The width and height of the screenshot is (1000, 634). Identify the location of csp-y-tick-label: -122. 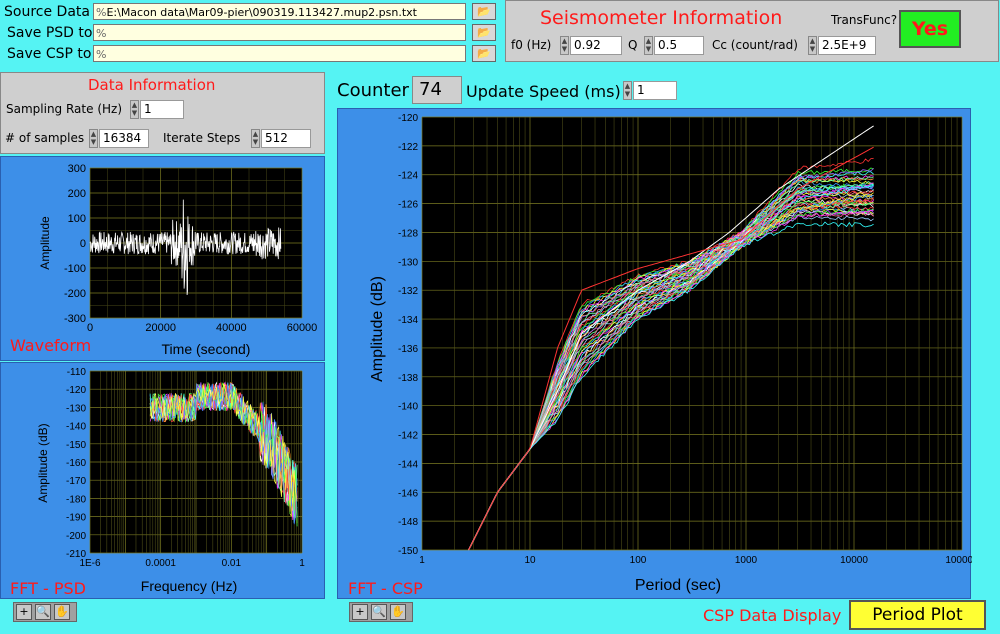
(408, 147).